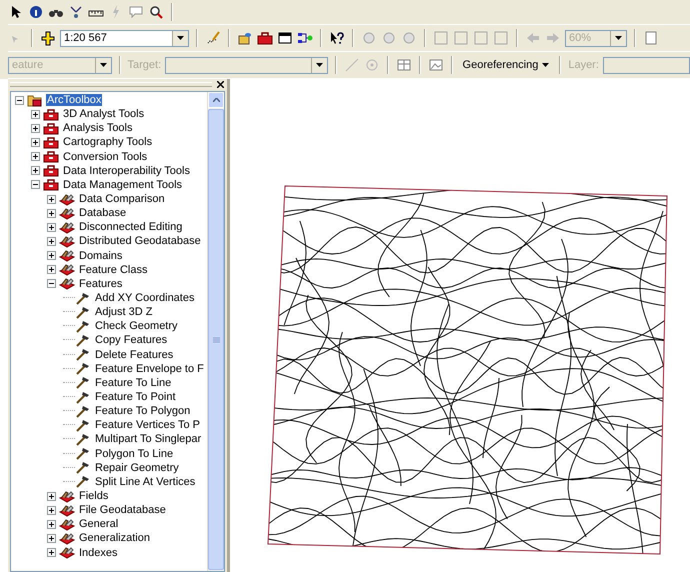 This screenshot has width=690, height=572. I want to click on tree-item: Feature Class, so click(113, 270).